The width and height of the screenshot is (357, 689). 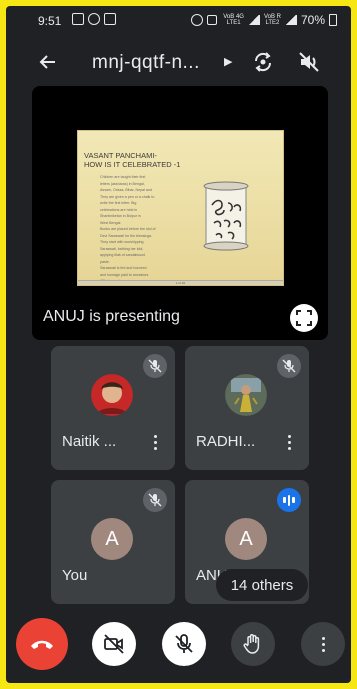 I want to click on raise-hand-button, so click(x=253, y=644).